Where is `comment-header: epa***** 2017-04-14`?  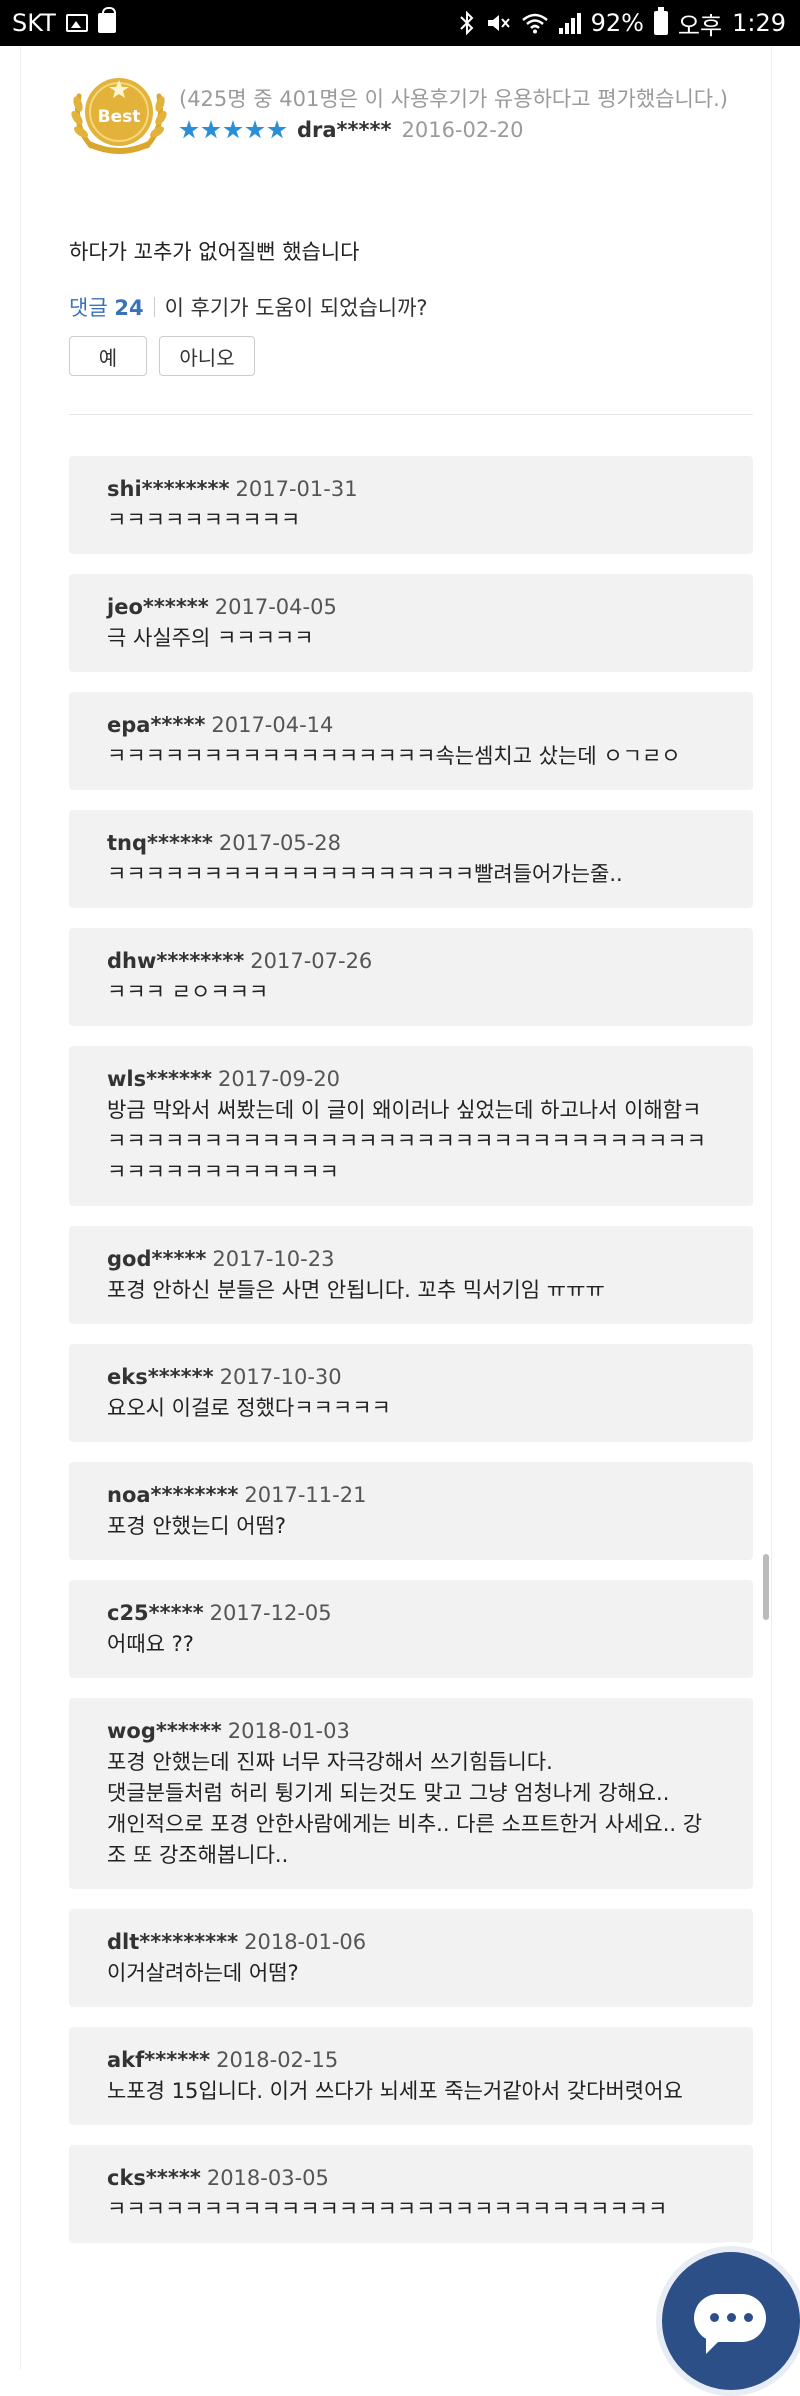 comment-header: epa***** 2017-04-14 is located at coordinates (411, 725).